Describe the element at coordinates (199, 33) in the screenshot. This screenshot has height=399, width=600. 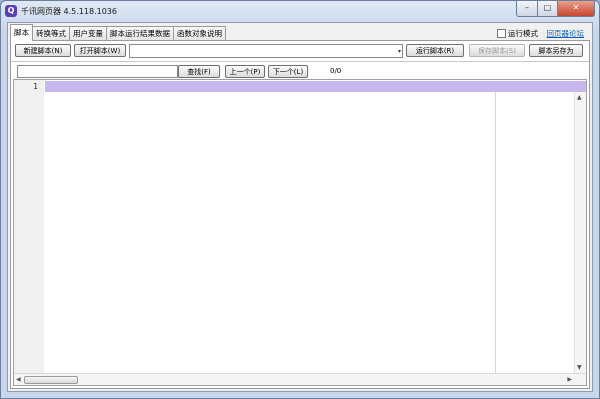
I see `tab-function-docs: 函数对象说明` at that location.